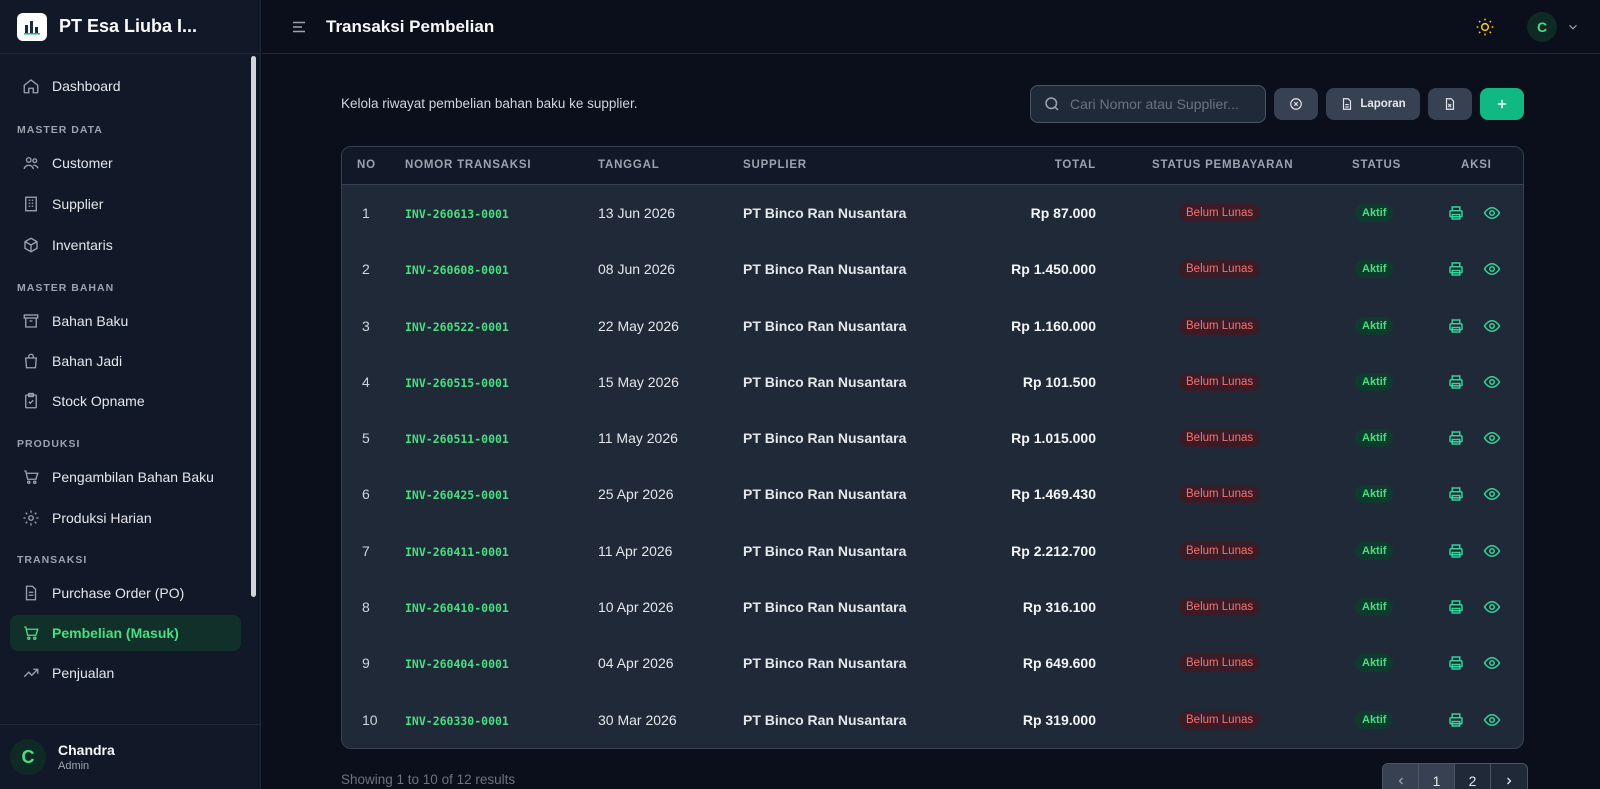 The height and width of the screenshot is (789, 1600). Describe the element at coordinates (457, 495) in the screenshot. I see `transaction-number: INV-260425-0001` at that location.